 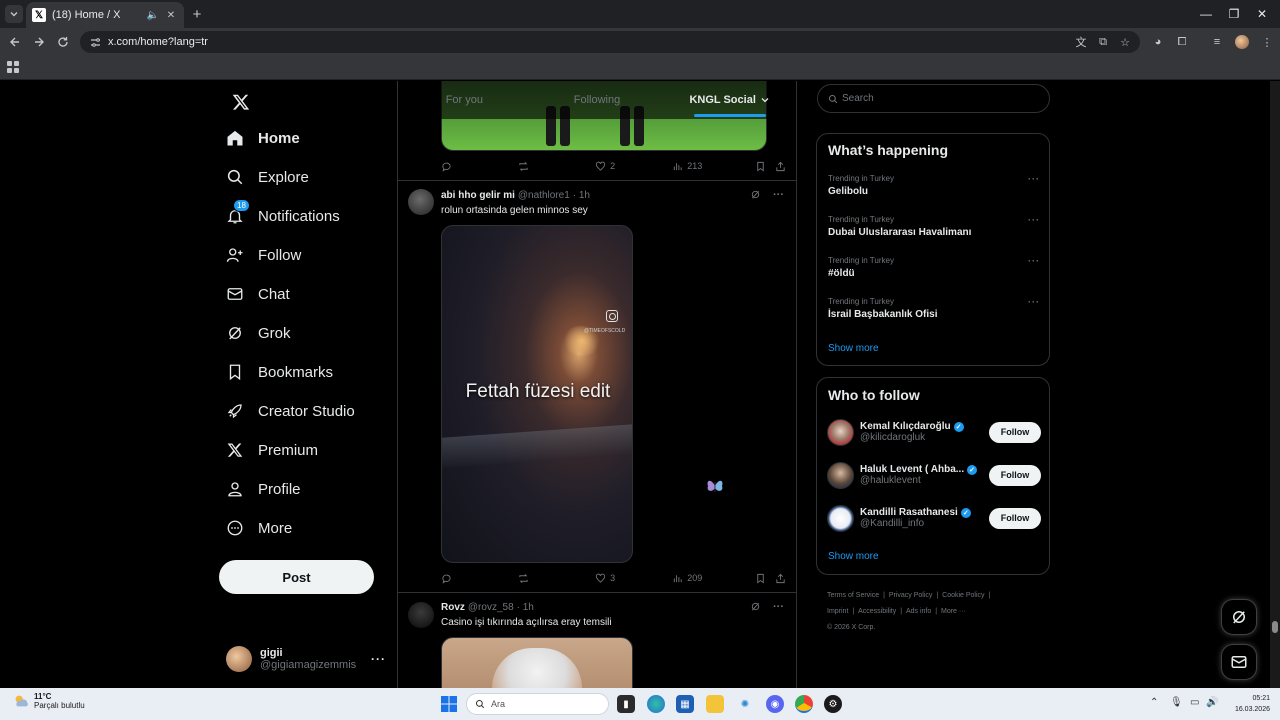 I want to click on browser-menu-icon: ⋮, so click(x=1267, y=42).